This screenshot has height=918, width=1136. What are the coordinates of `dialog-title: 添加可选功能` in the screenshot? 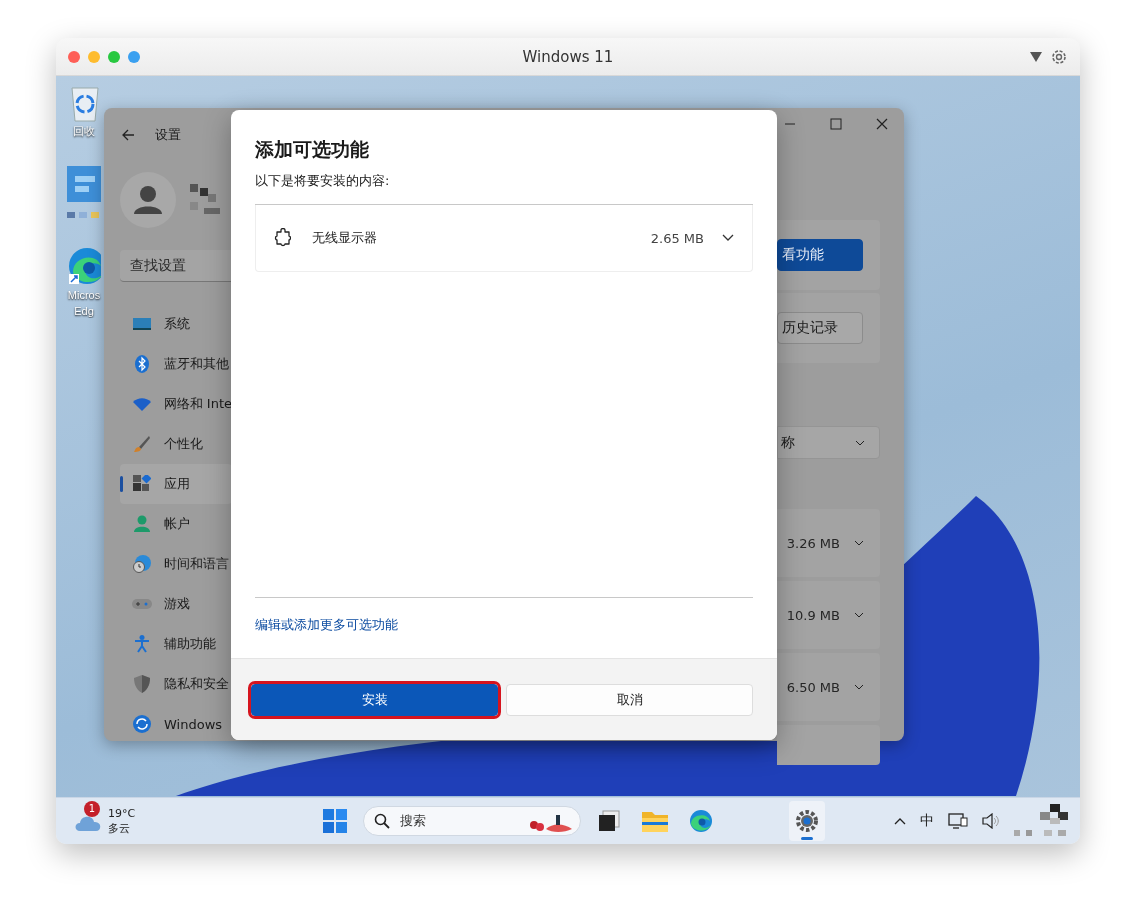 It's located at (312, 149).